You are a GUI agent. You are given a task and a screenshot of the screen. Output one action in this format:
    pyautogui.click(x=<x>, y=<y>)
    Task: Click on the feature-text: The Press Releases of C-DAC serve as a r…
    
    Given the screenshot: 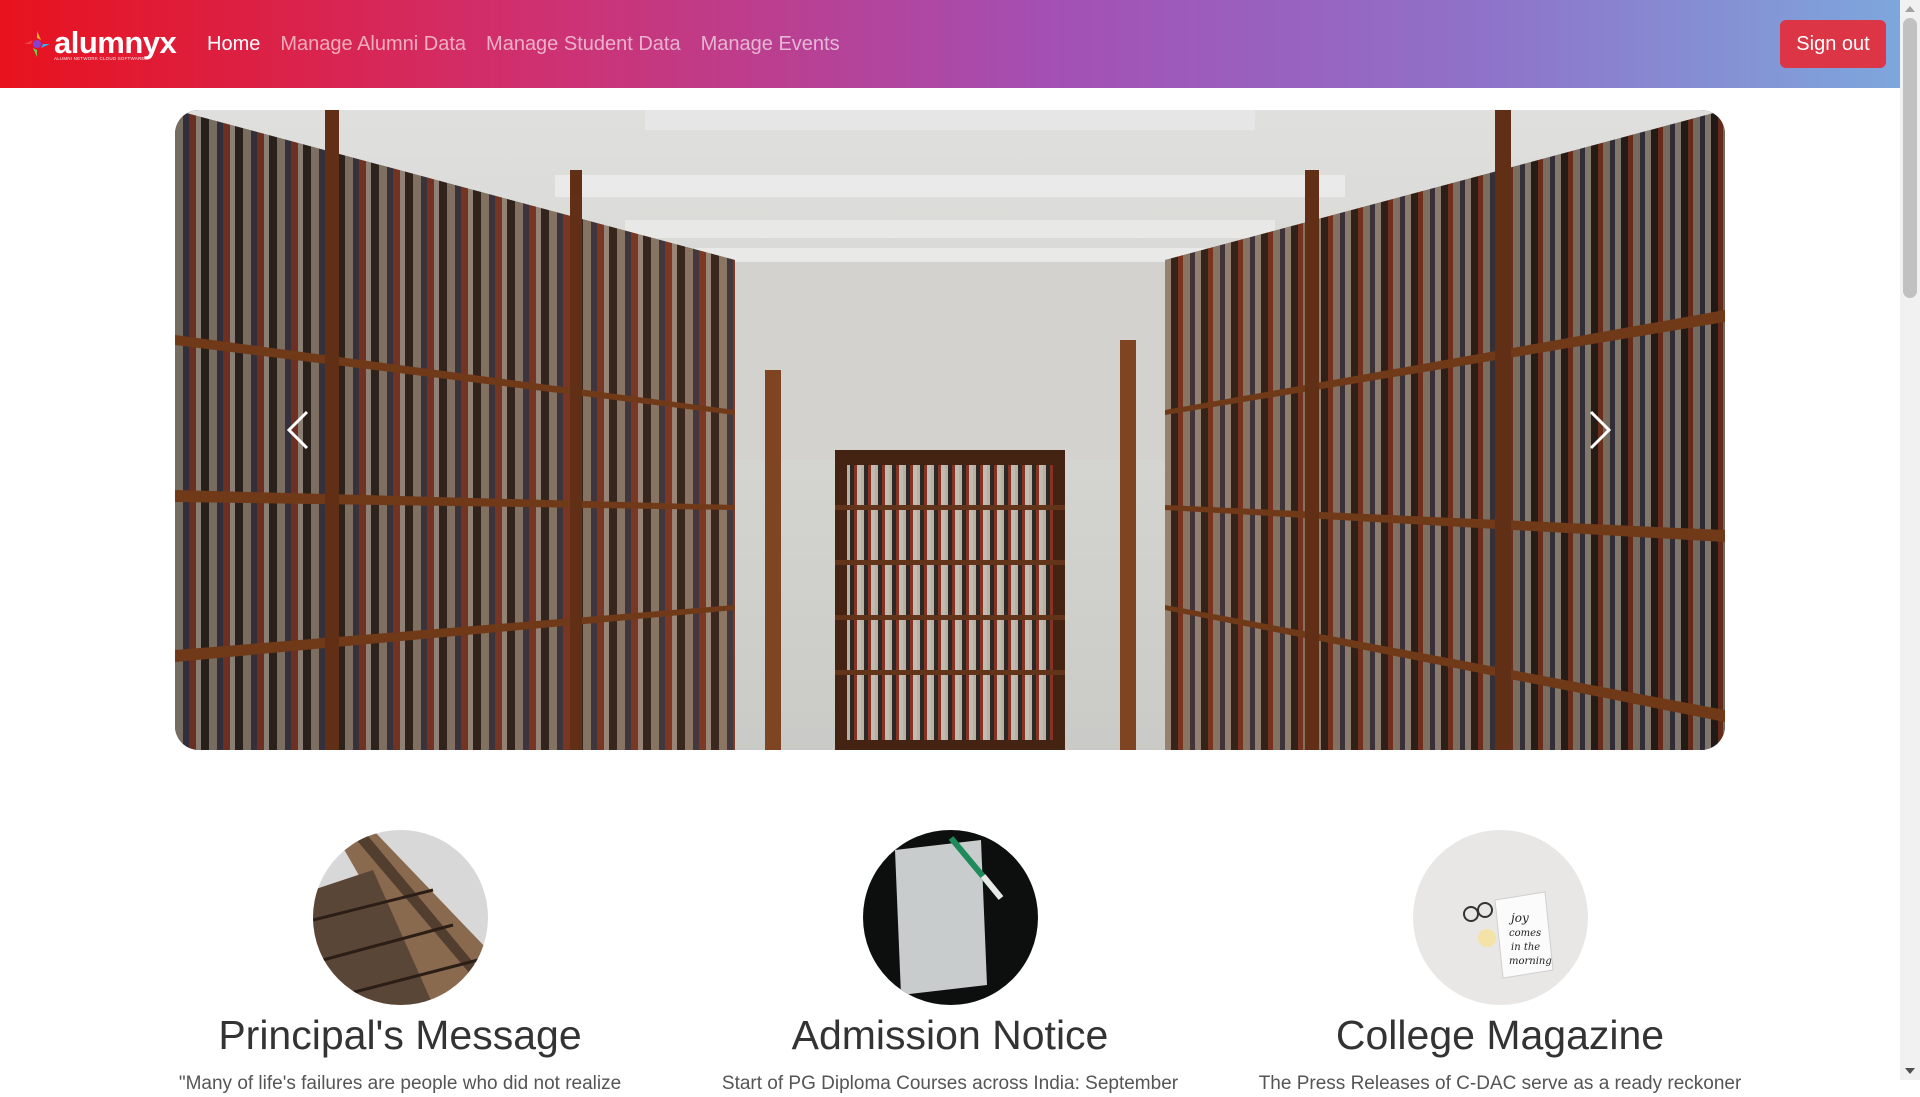 What is the action you would take?
    pyautogui.click(x=1500, y=1083)
    